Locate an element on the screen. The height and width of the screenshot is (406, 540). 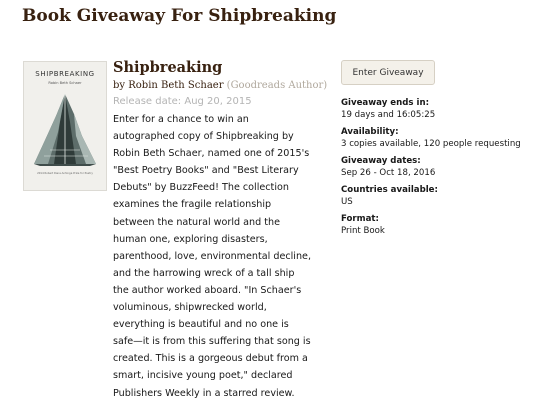
format-value: Print Book is located at coordinates (363, 231).